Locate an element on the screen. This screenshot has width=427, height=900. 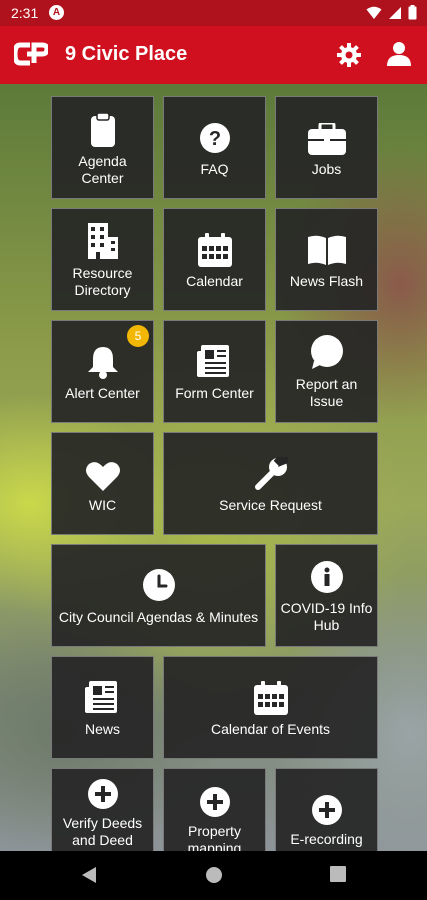
tile-label: FAQ is located at coordinates (214, 169).